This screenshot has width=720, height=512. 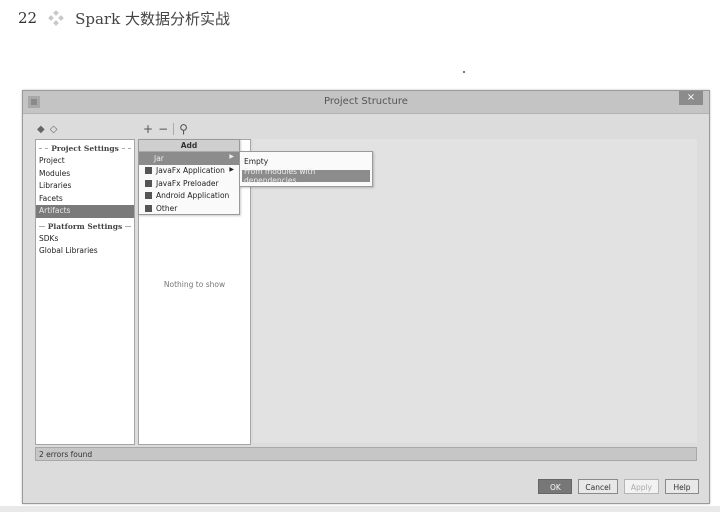 I want to click on empty-message: Nothing to show, so click(x=194, y=284).